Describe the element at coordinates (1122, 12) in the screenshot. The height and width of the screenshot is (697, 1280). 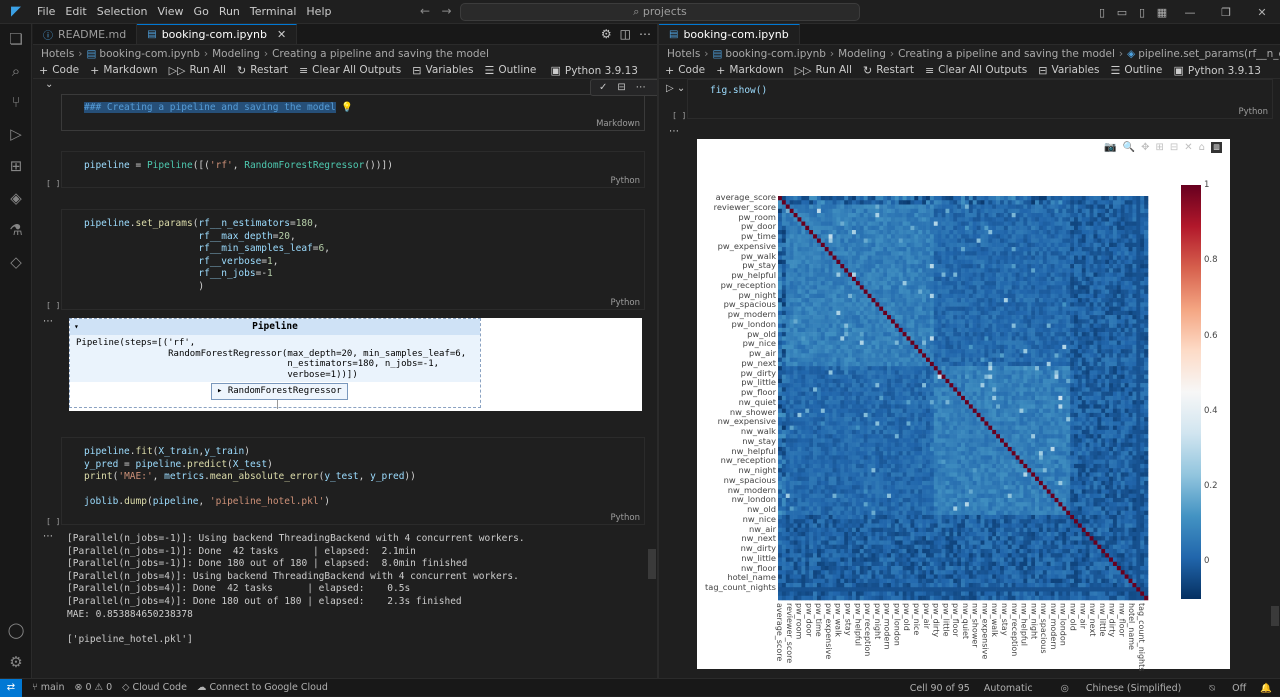
I see `toggle-panel-icon: ▭` at that location.